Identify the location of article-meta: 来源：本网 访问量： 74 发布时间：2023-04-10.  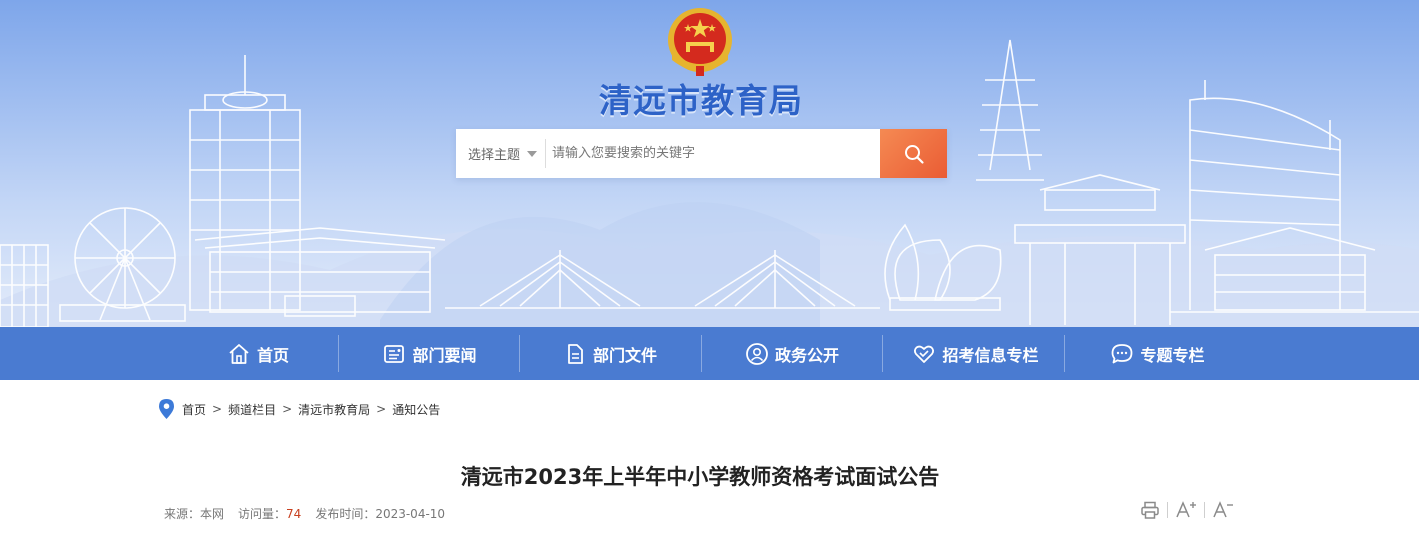
(304, 513).